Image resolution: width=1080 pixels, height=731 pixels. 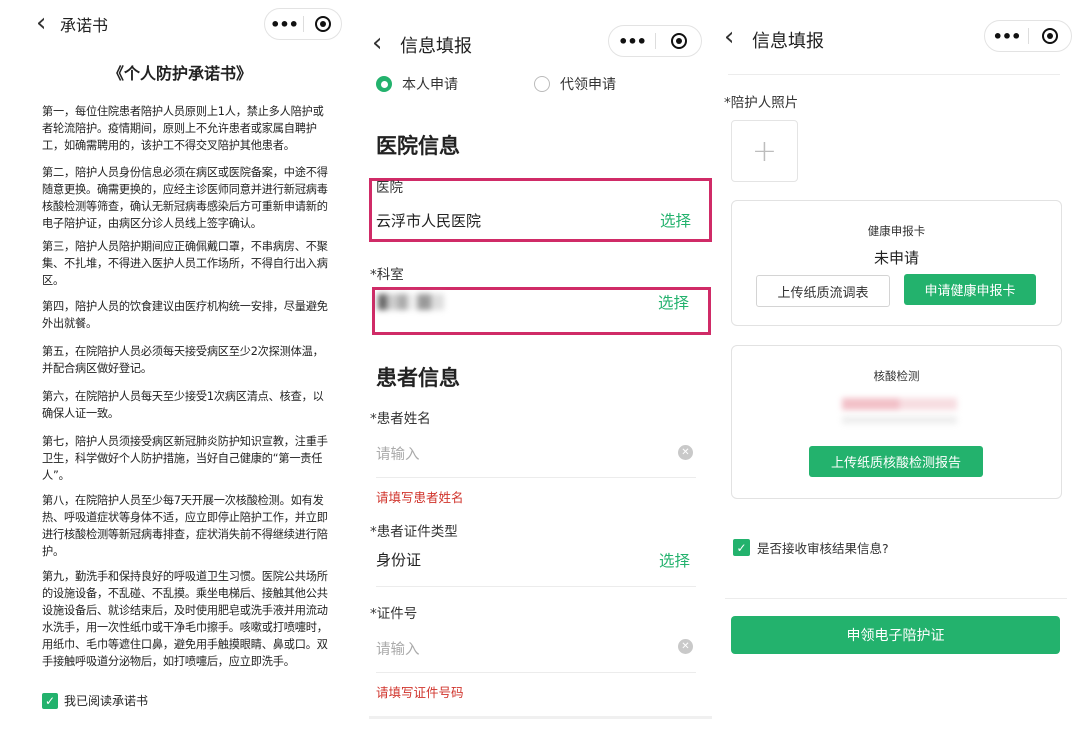 I want to click on upload-nucleic-report-button: 上传纸质核酸检测报告, so click(x=896, y=461).